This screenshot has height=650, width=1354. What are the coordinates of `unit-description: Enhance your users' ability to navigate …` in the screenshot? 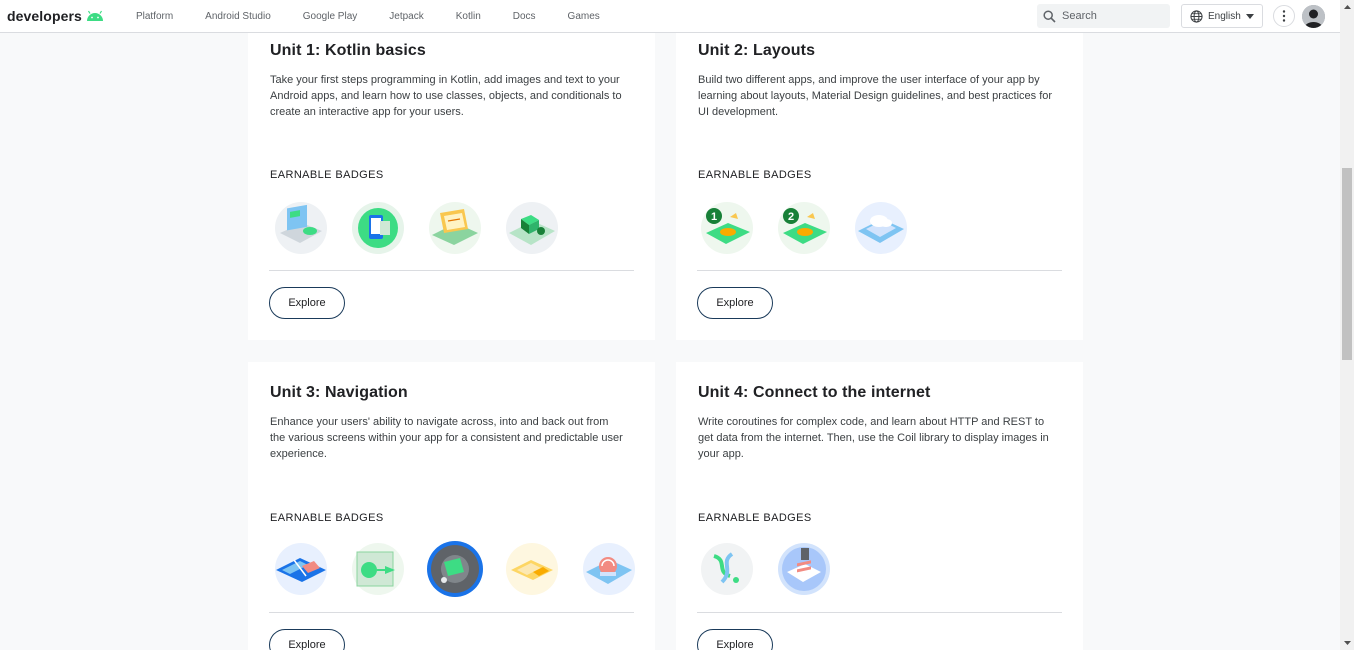 It's located at (446, 438).